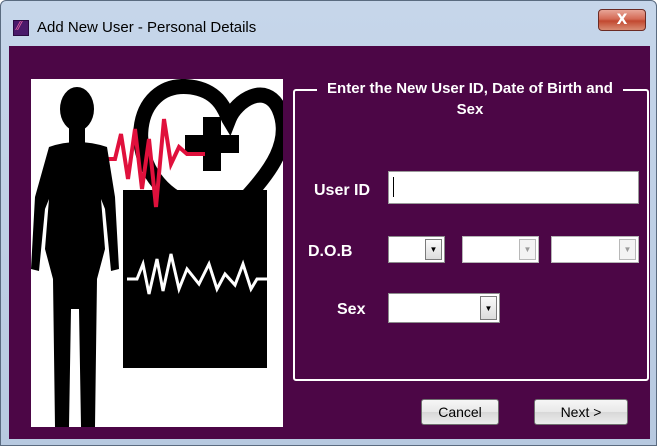 This screenshot has width=657, height=446. I want to click on dob-year-select: ▼, so click(595, 249).